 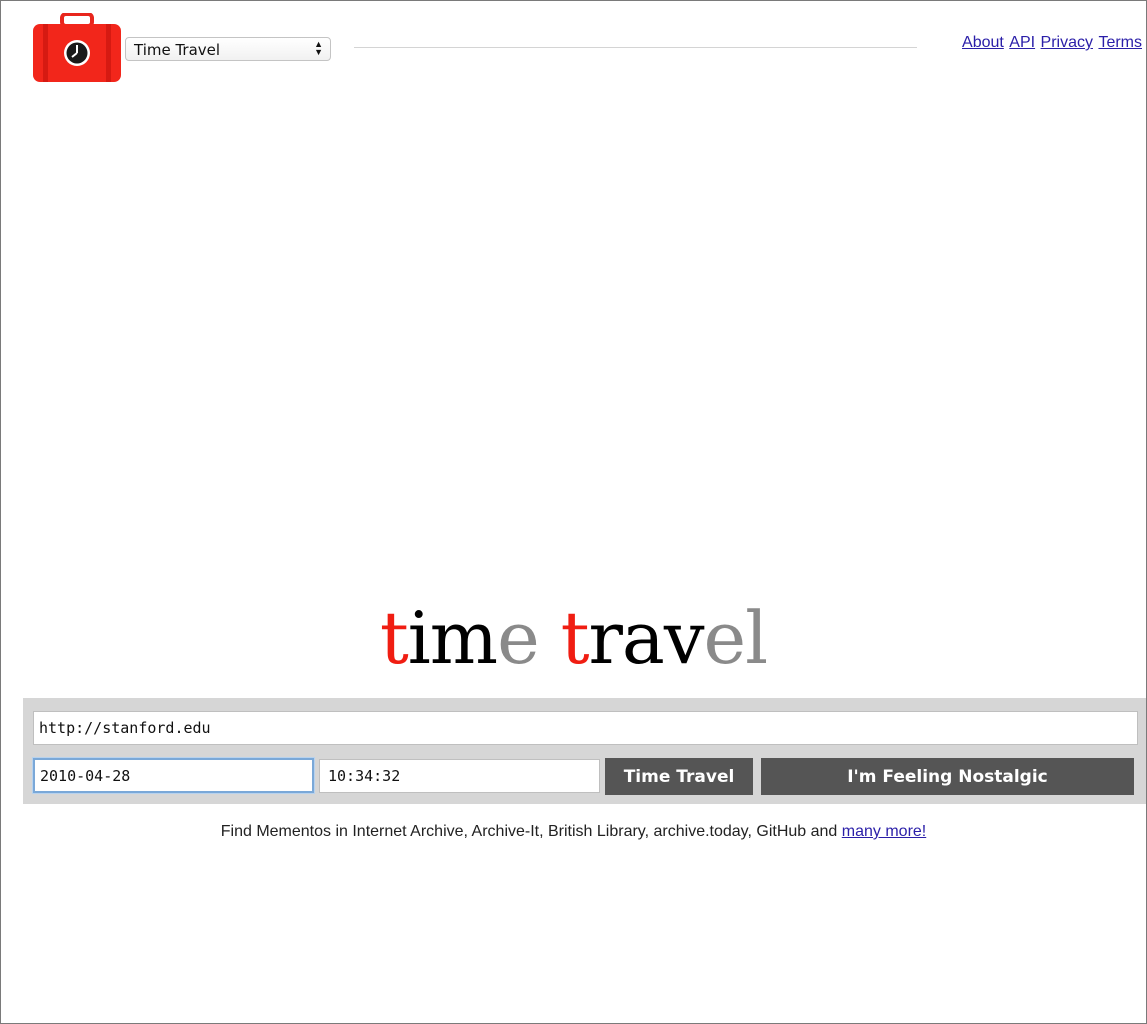 I want to click on search-panel: Time Travel I'm Feeling Nostalgic, so click(x=584, y=751).